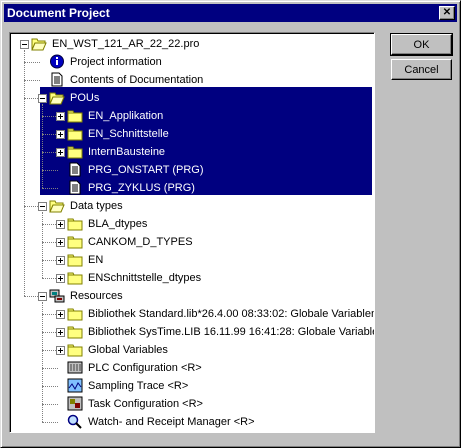  Describe the element at coordinates (192, 224) in the screenshot. I see `tree-item: BLA_dtypes` at that location.